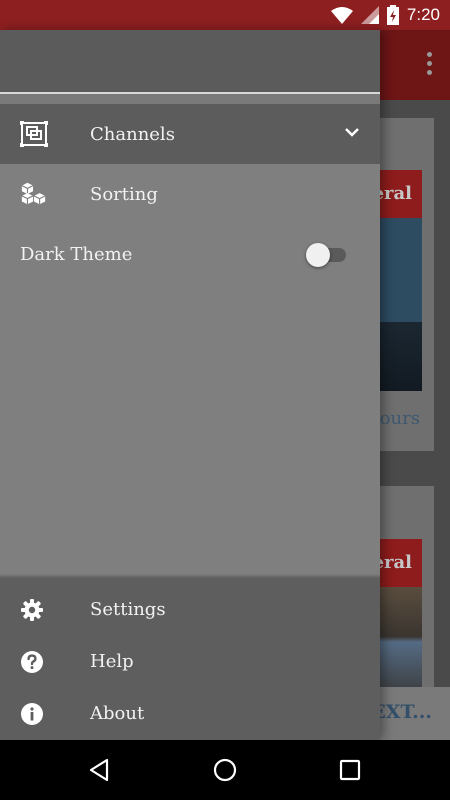  What do you see at coordinates (117, 713) in the screenshot?
I see `menu-item-label: About` at bounding box center [117, 713].